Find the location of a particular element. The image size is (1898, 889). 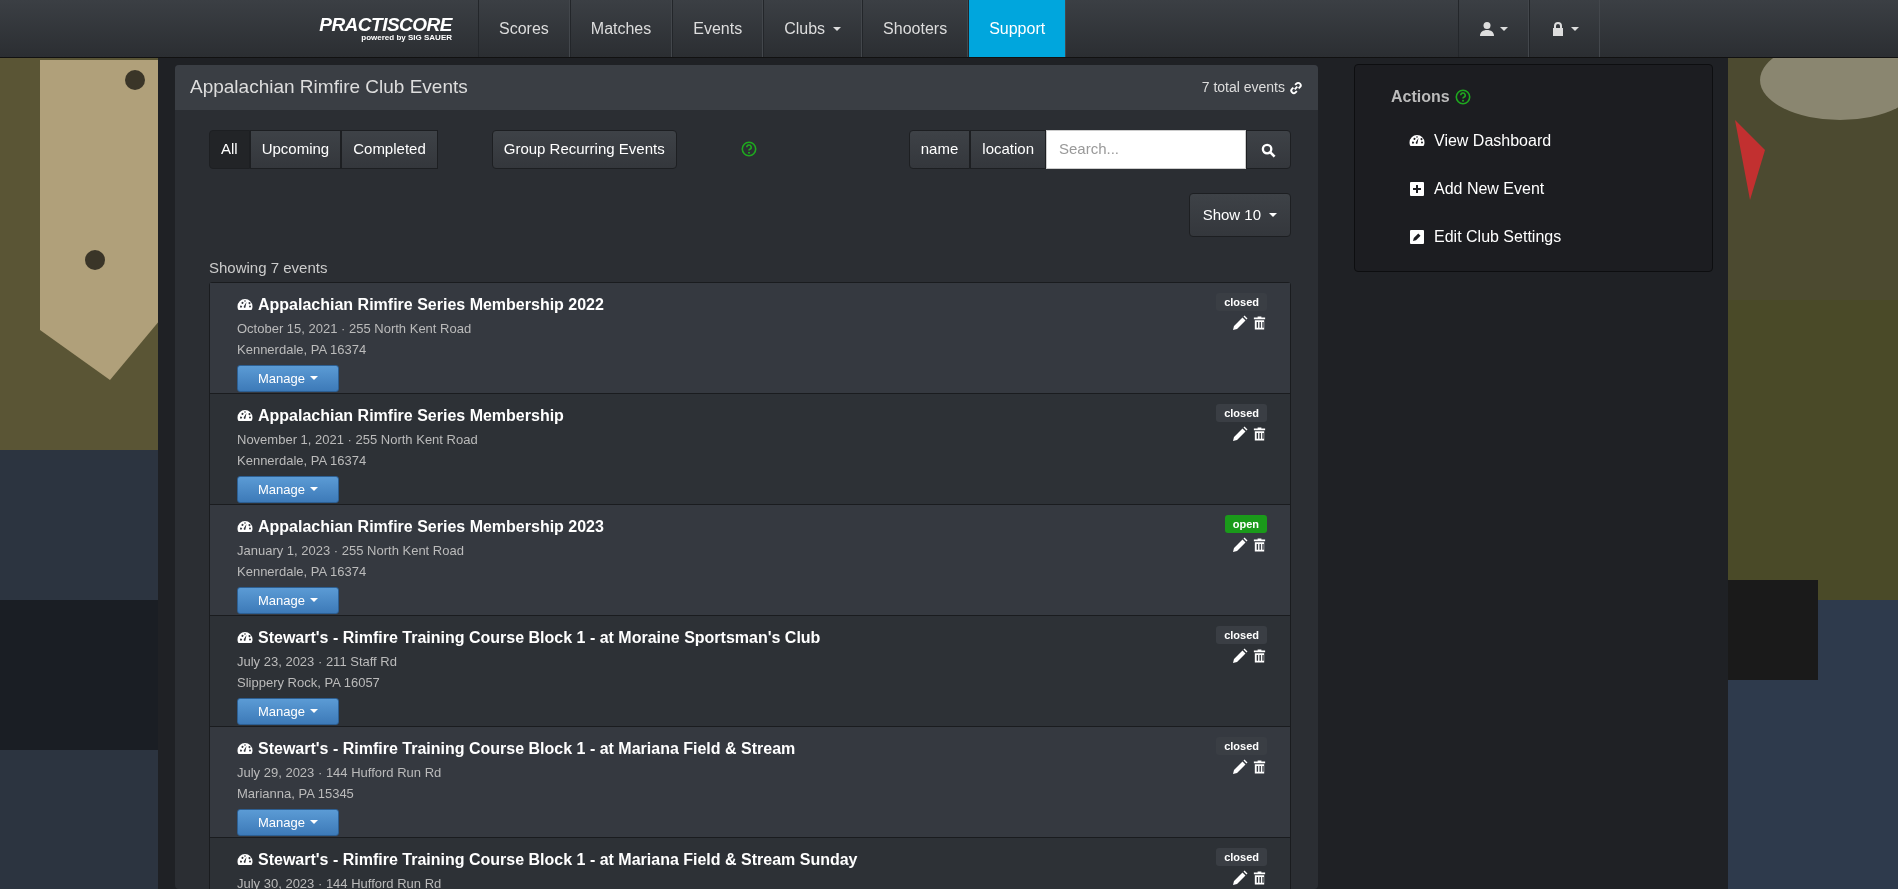

search-by-button: name is located at coordinates (939, 149).